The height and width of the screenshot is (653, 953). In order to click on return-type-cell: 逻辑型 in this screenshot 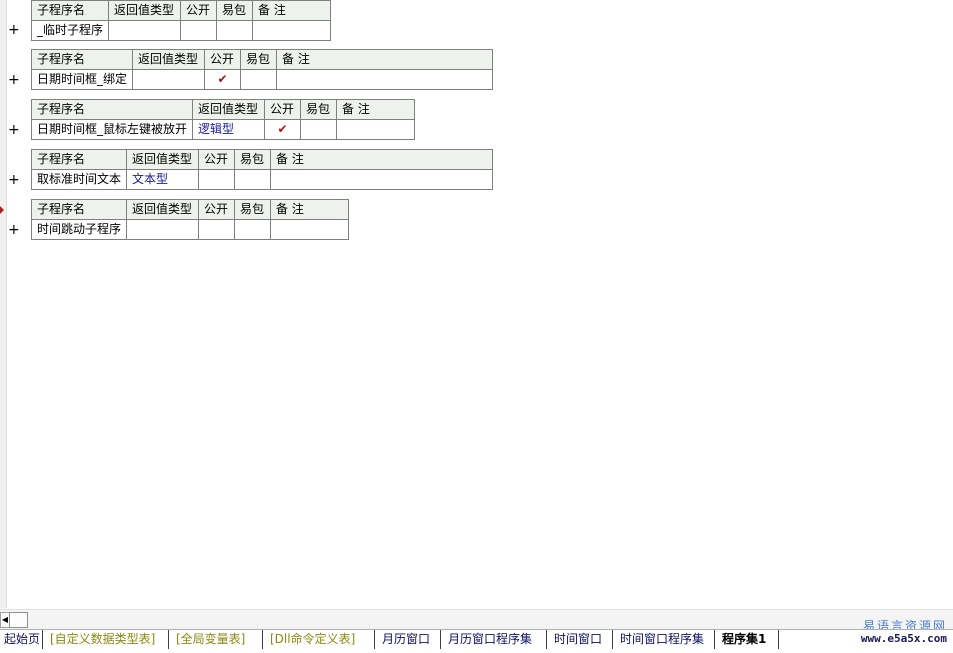, I will do `click(228, 129)`.